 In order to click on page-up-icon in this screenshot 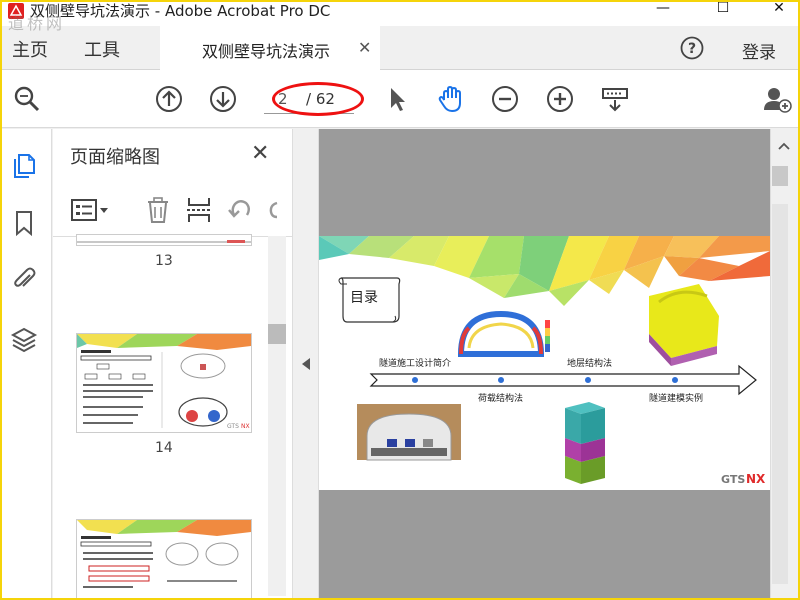, I will do `click(169, 99)`.